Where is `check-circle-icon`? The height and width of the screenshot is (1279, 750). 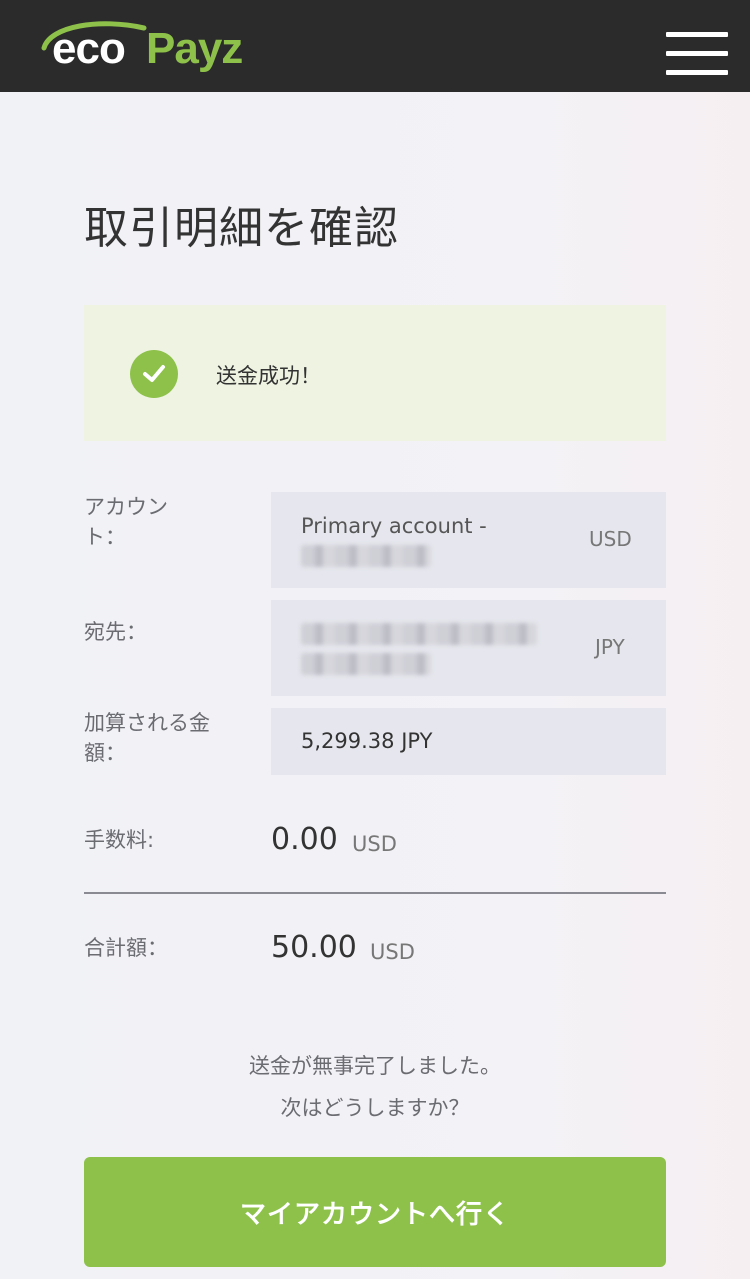 check-circle-icon is located at coordinates (154, 374).